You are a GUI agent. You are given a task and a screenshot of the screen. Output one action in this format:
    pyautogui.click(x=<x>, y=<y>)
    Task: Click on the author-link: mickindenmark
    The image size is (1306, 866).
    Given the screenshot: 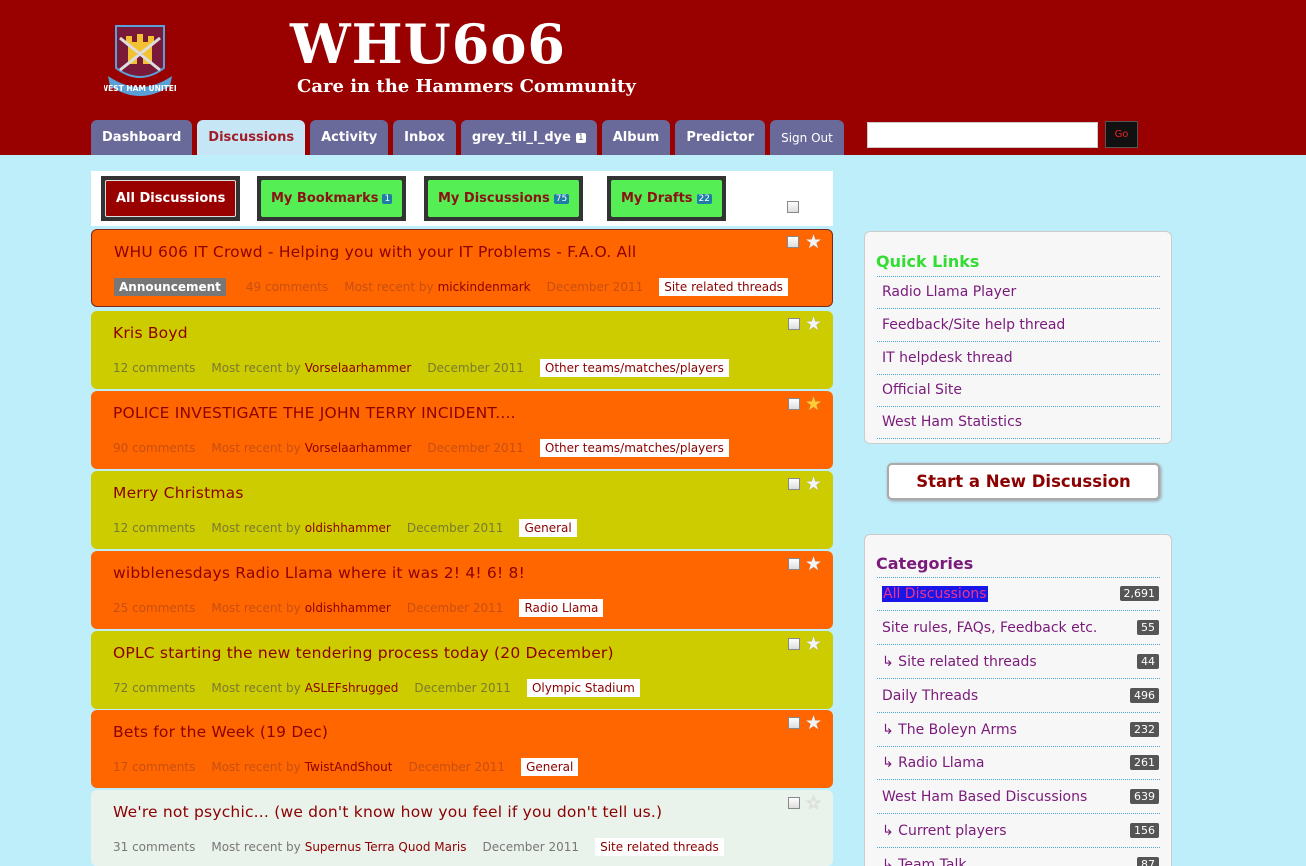 What is the action you would take?
    pyautogui.click(x=484, y=287)
    